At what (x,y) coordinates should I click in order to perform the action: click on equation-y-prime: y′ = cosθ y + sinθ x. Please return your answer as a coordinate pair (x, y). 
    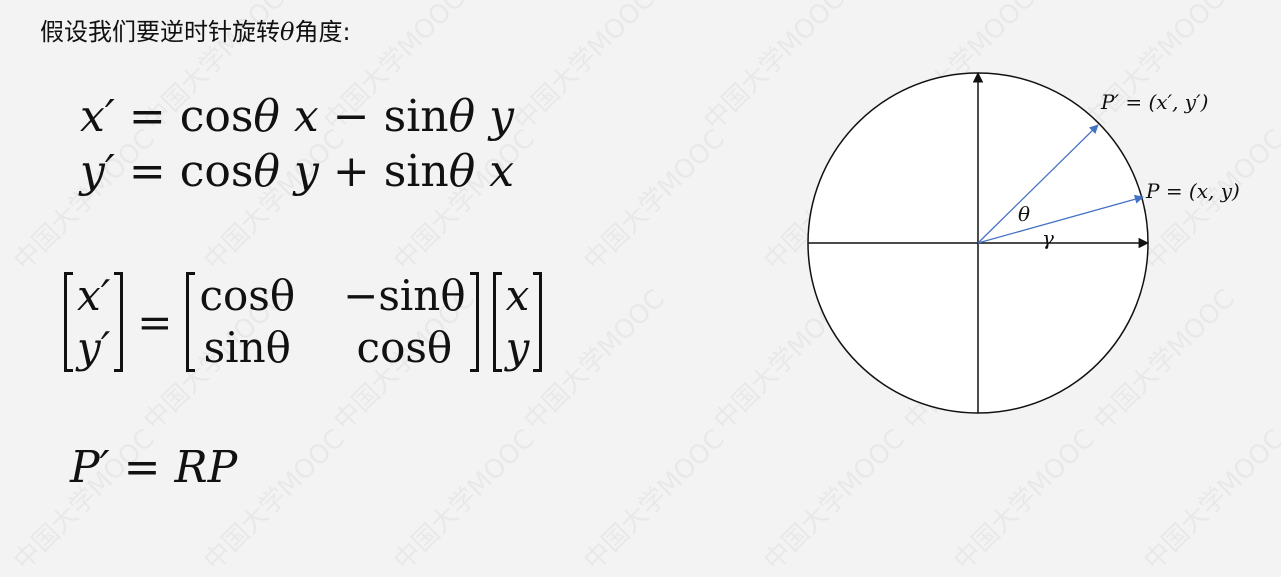
    Looking at the image, I should click on (297, 172).